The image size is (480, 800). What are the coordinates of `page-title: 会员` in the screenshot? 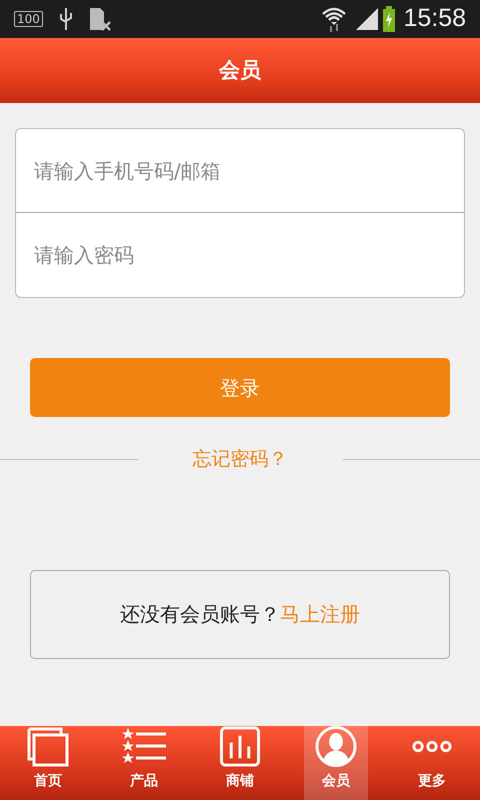 It's located at (240, 70).